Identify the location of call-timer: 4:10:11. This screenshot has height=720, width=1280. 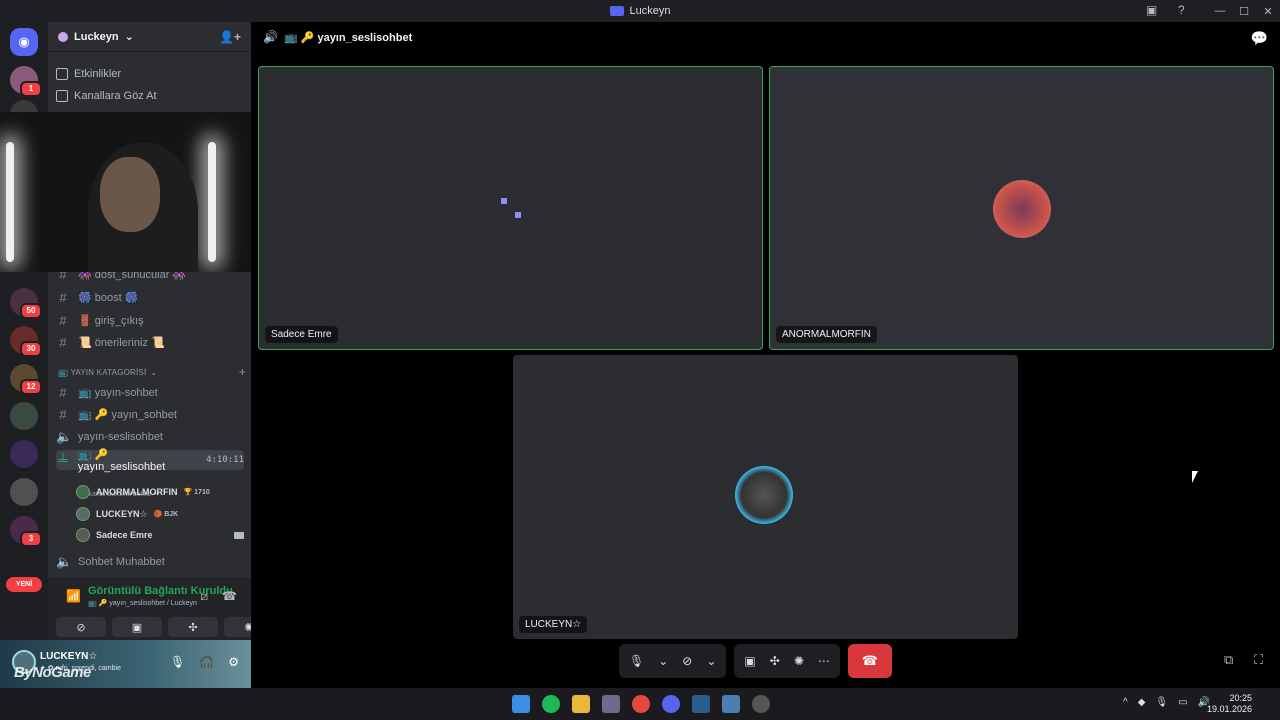
(225, 460).